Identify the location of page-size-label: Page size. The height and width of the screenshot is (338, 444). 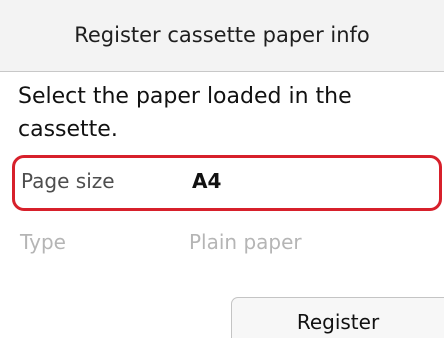
(68, 181).